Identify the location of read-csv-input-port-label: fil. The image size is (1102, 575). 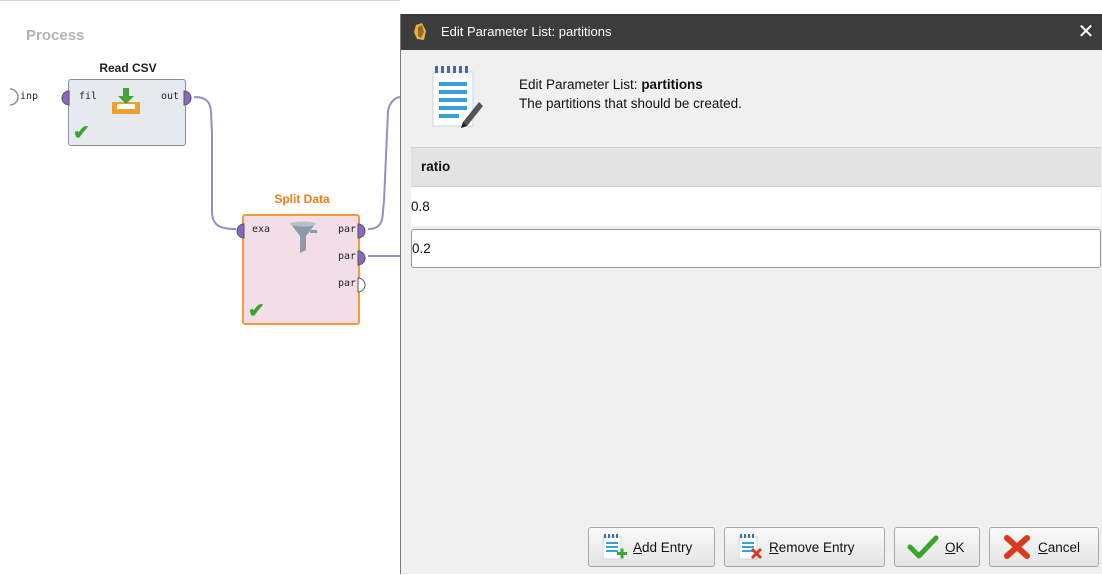
(88, 96).